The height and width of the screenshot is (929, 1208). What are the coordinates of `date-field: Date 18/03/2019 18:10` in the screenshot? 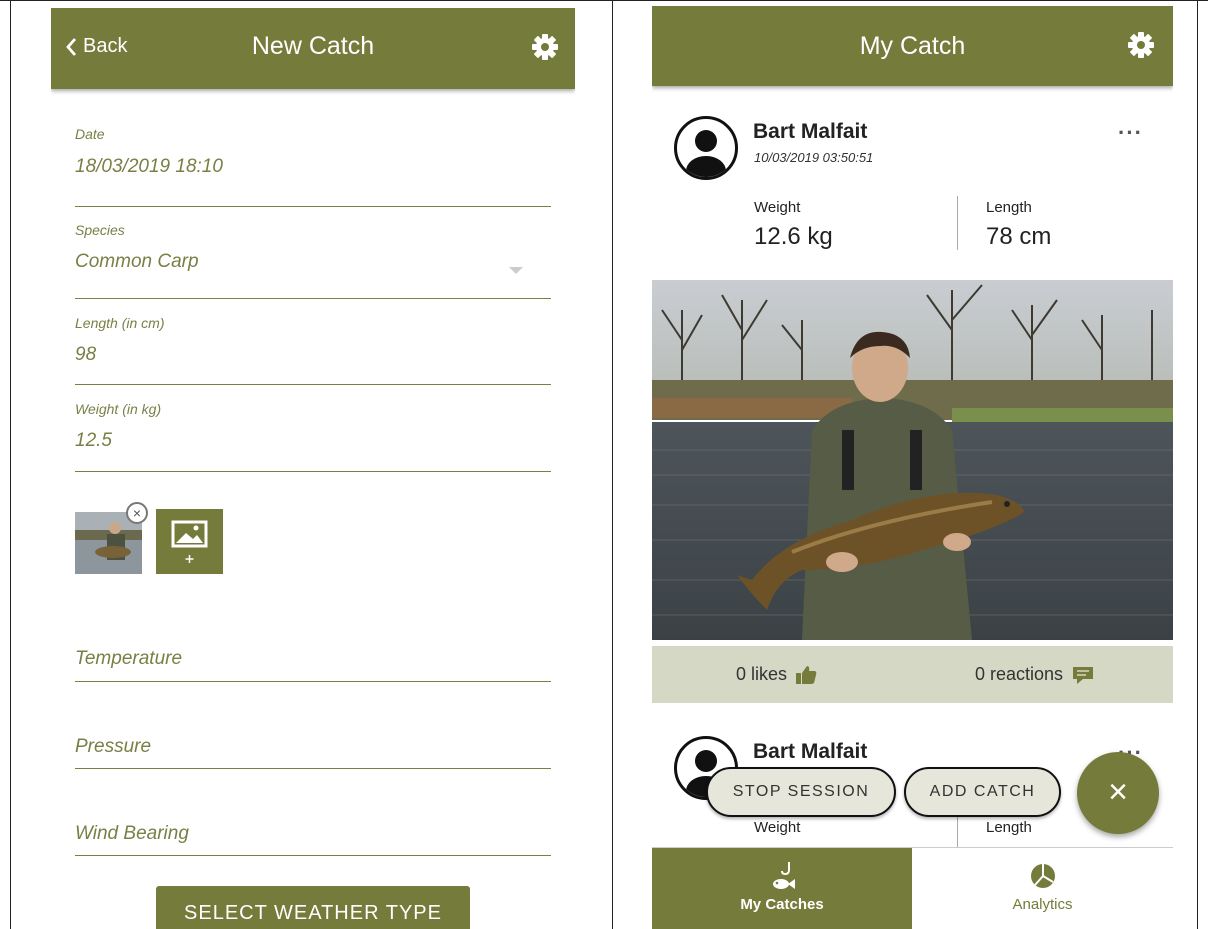 It's located at (313, 166).